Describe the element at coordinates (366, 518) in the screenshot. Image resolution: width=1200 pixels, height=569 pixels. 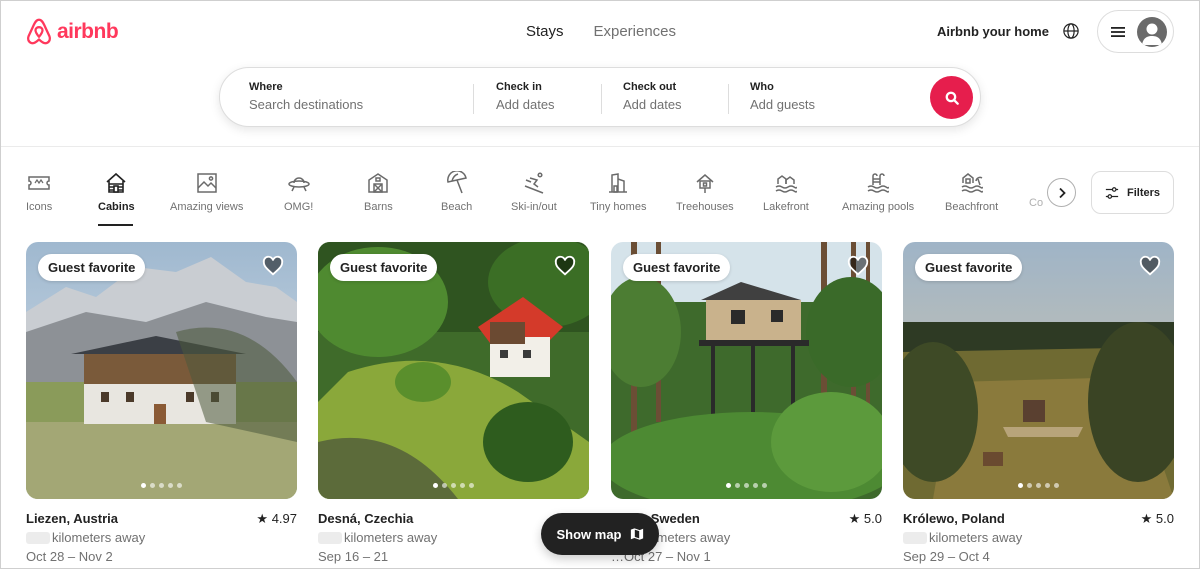
I see `listing-location: Desná, Czechia` at that location.